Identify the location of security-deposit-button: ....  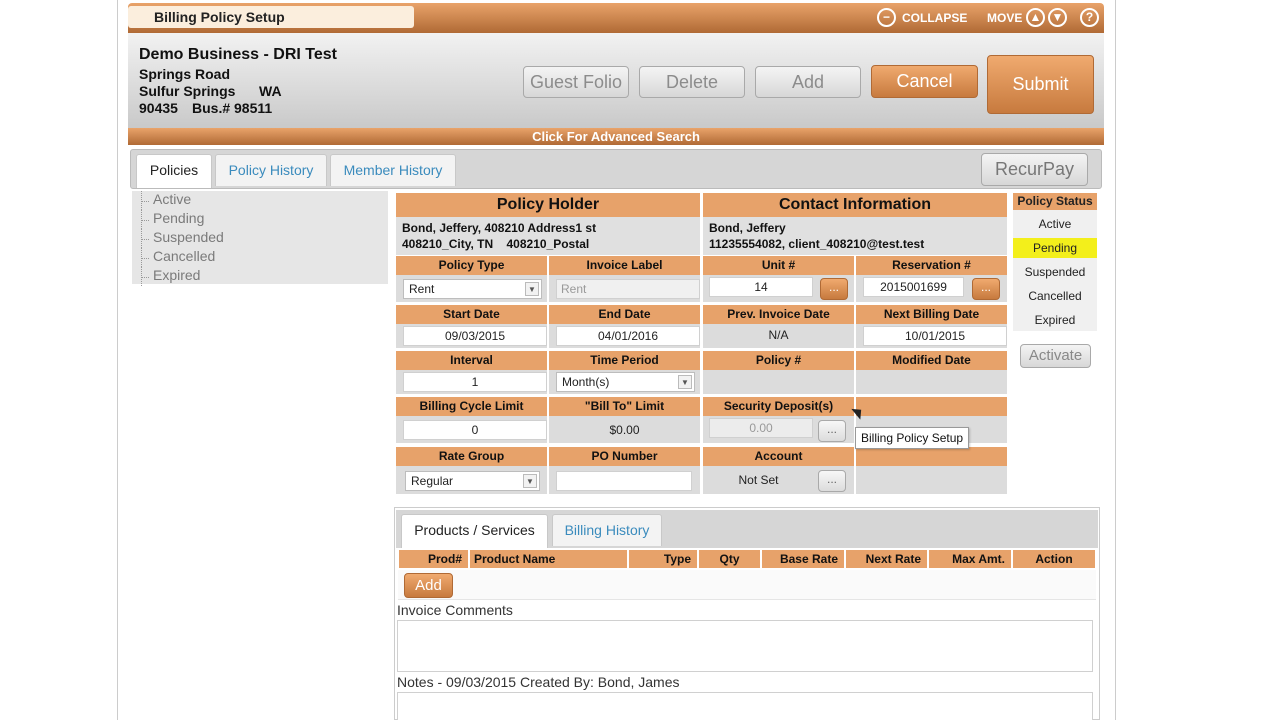
(832, 431).